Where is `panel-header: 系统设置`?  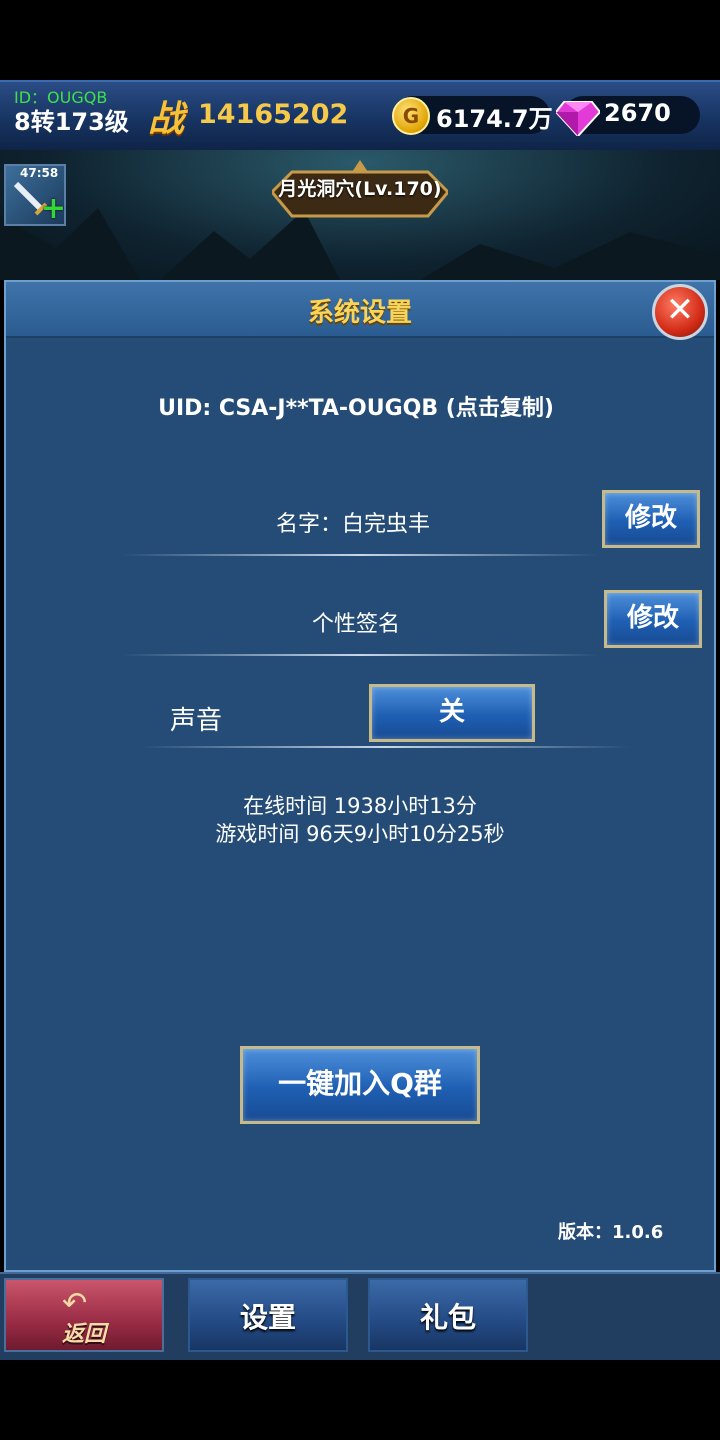 panel-header: 系统设置 is located at coordinates (360, 310).